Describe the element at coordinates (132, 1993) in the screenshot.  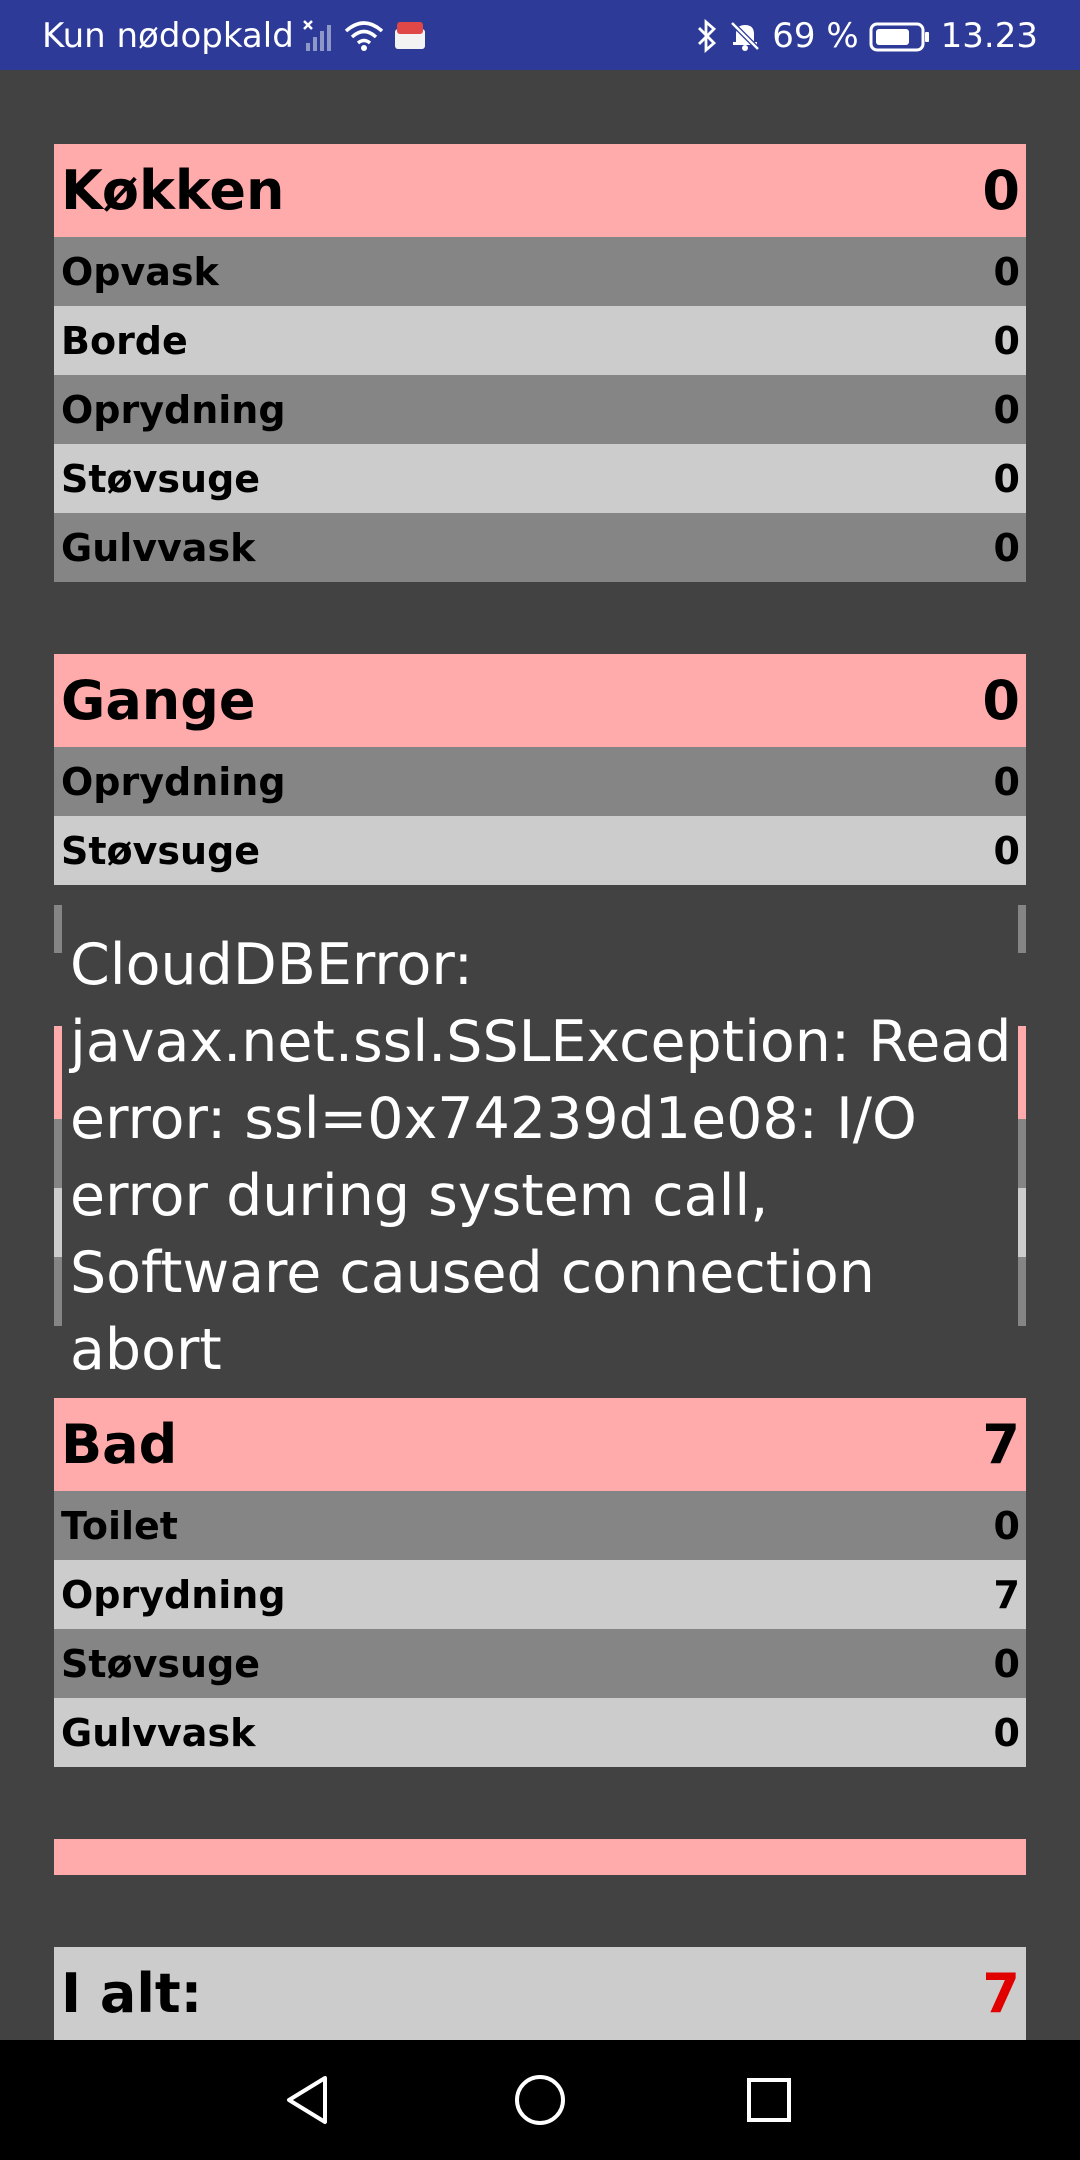
I see `grand-total-label: I alt:` at that location.